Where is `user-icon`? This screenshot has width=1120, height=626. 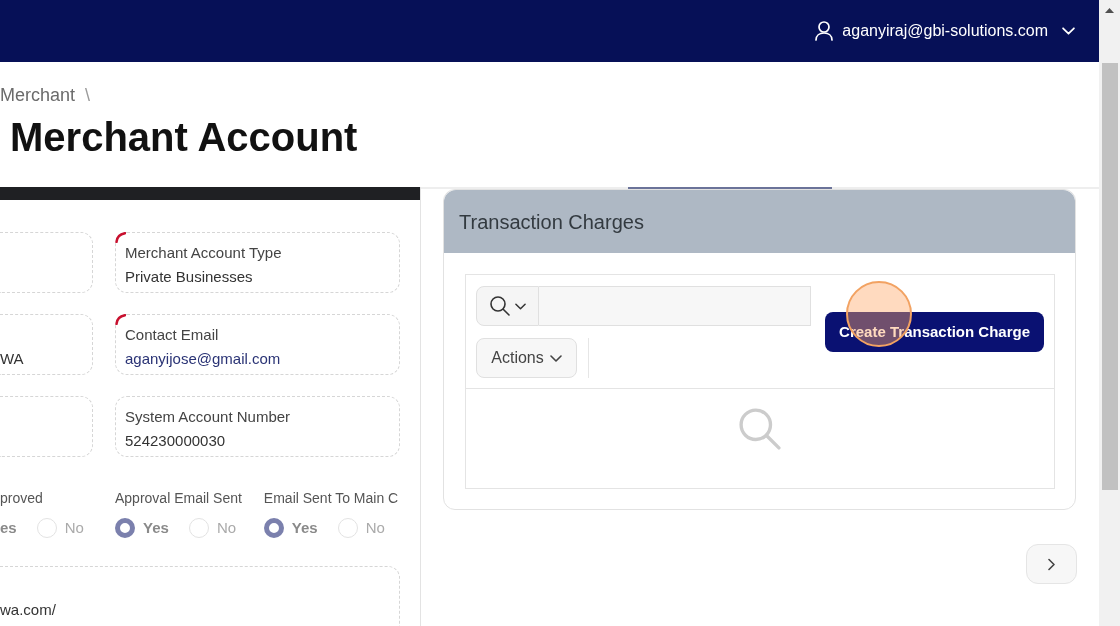
user-icon is located at coordinates (824, 31).